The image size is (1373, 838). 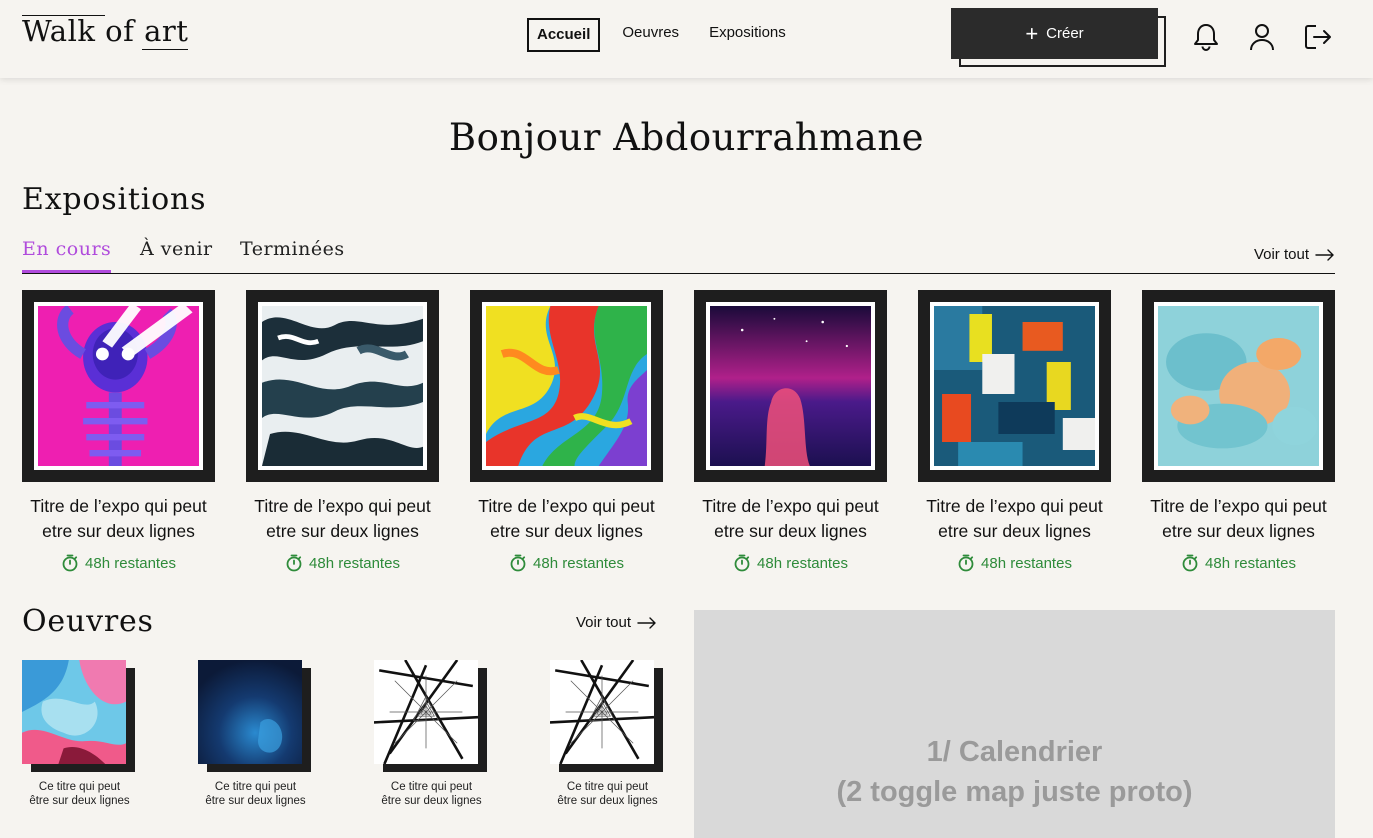 I want to click on logo-rule-bottom, so click(x=165, y=49).